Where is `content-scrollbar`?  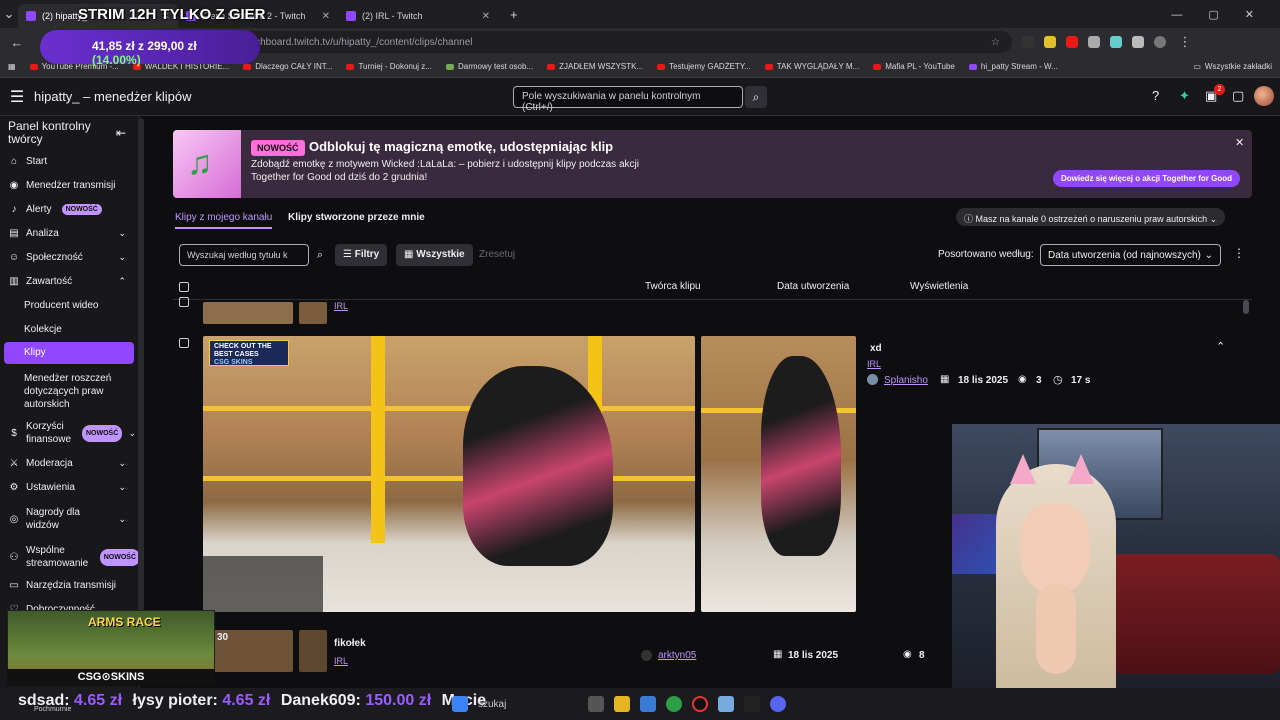 content-scrollbar is located at coordinates (1246, 307).